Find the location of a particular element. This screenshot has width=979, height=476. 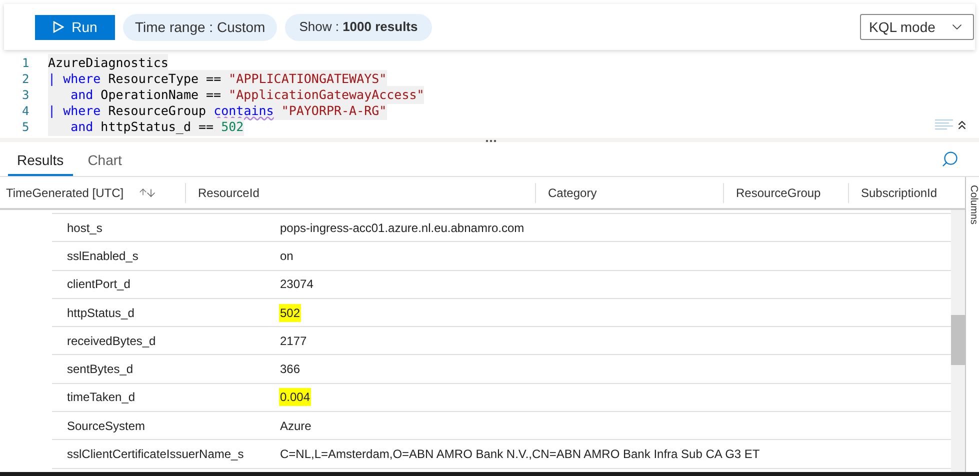

field-value: 0.004 is located at coordinates (295, 397).